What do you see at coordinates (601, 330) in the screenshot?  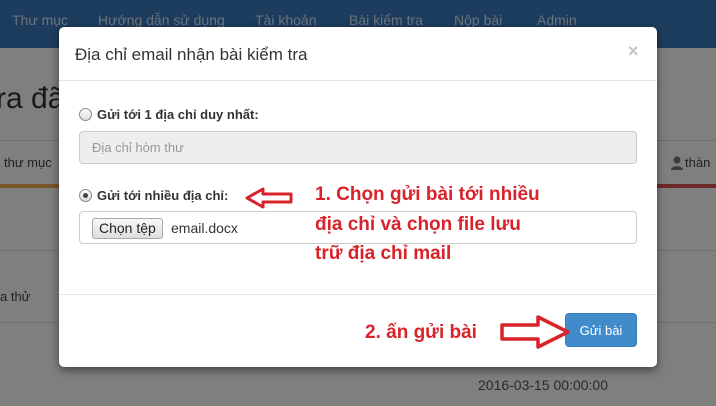 I see `send-button: Gửi bài` at bounding box center [601, 330].